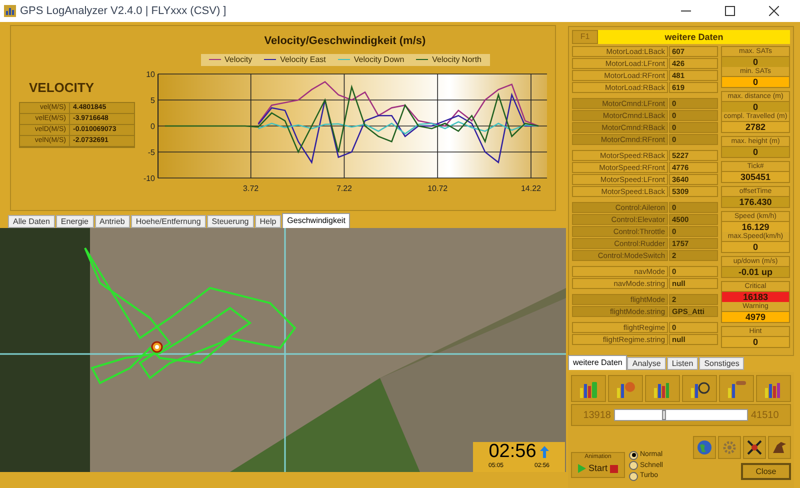 This screenshot has width=800, height=488. Describe the element at coordinates (123, 11) in the screenshot. I see `window-title: GPS LogAnalyzer V2.4.0 | FLYxxx (CSV) ]` at that location.